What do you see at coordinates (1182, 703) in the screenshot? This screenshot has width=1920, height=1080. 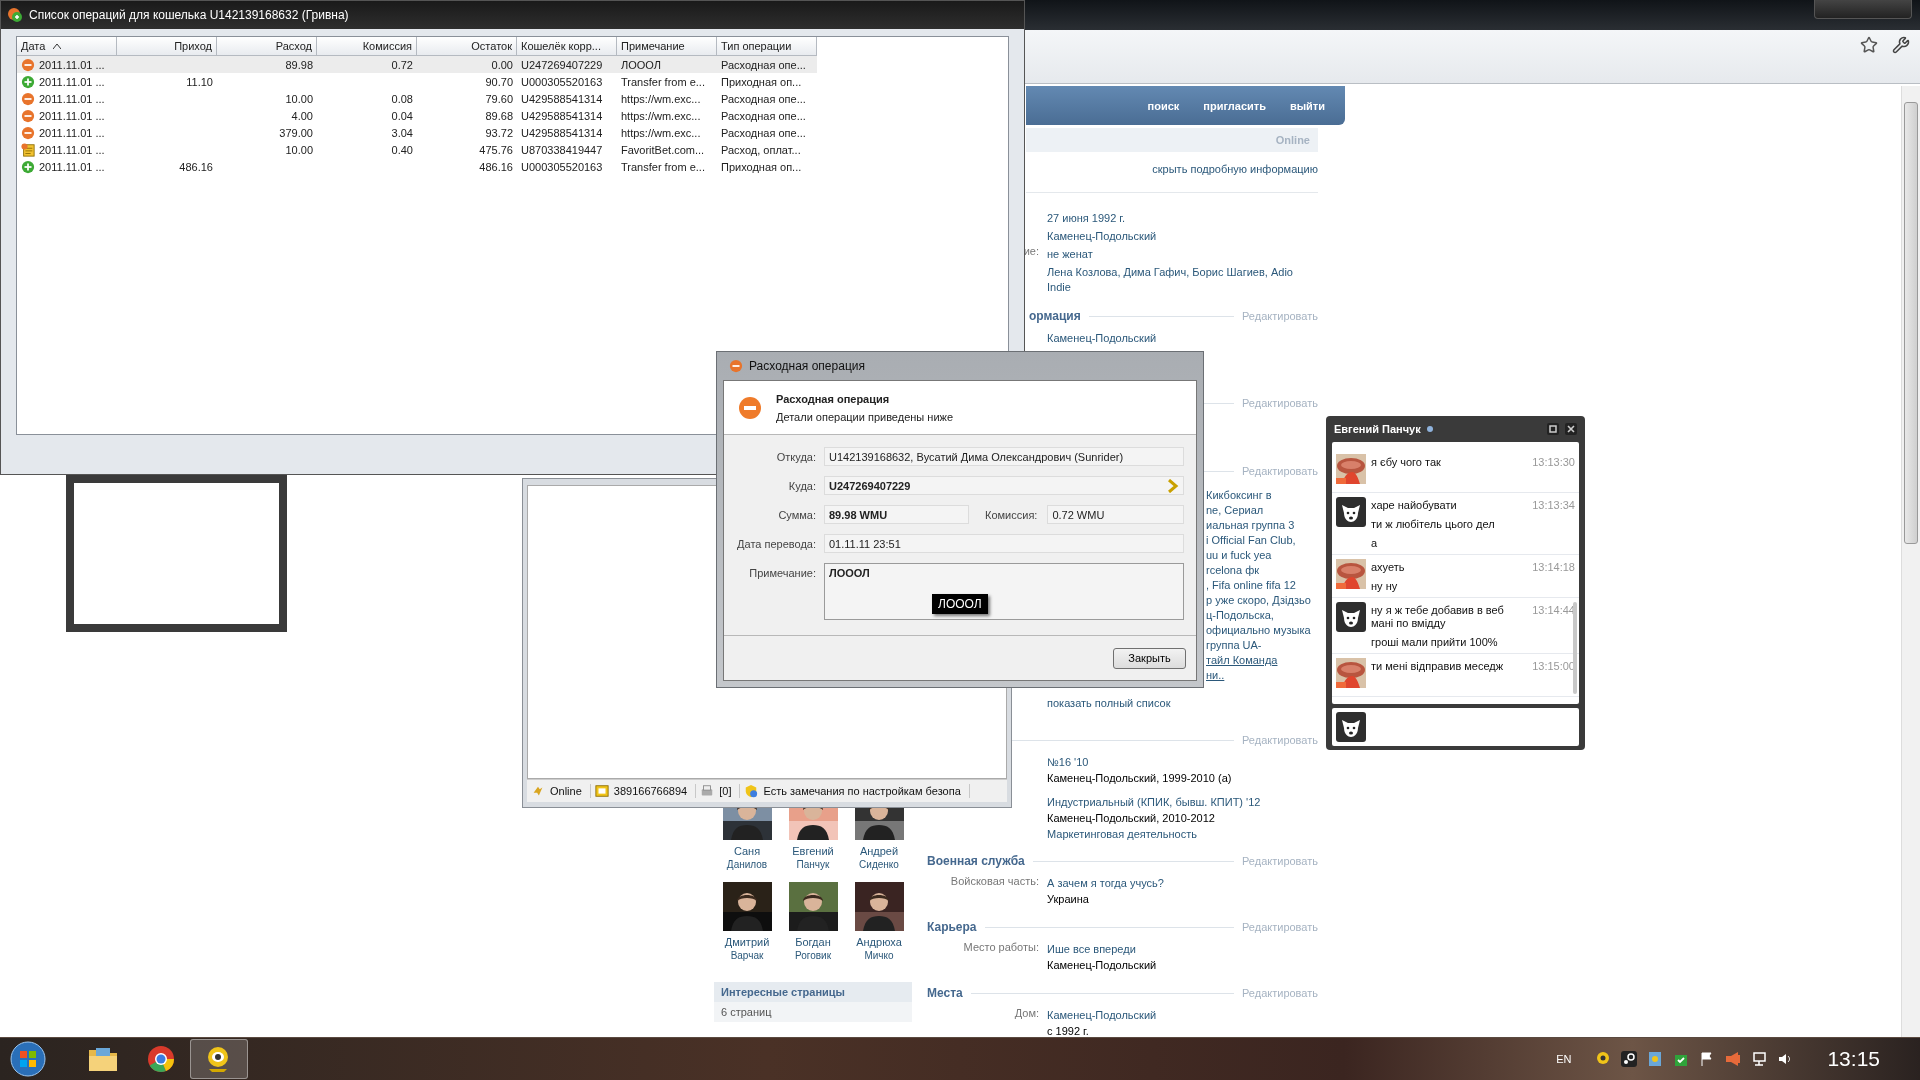 I see `show-all-link: показать полный список` at bounding box center [1182, 703].